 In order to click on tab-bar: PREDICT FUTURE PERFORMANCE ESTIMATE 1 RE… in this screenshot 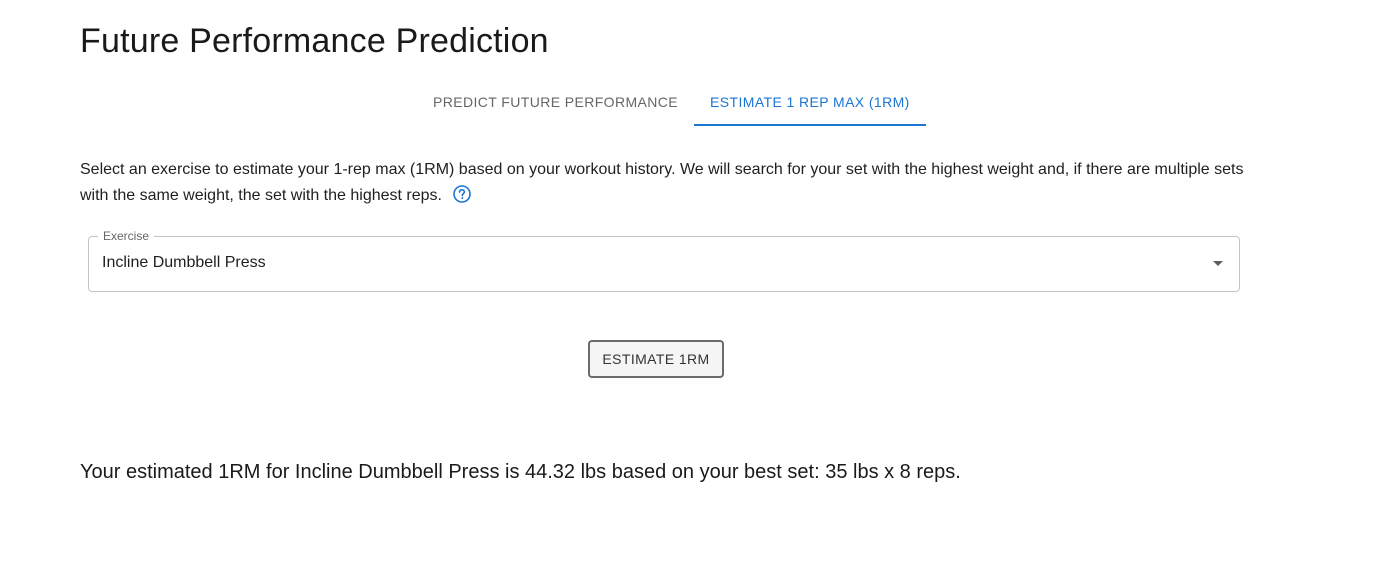, I will do `click(671, 102)`.